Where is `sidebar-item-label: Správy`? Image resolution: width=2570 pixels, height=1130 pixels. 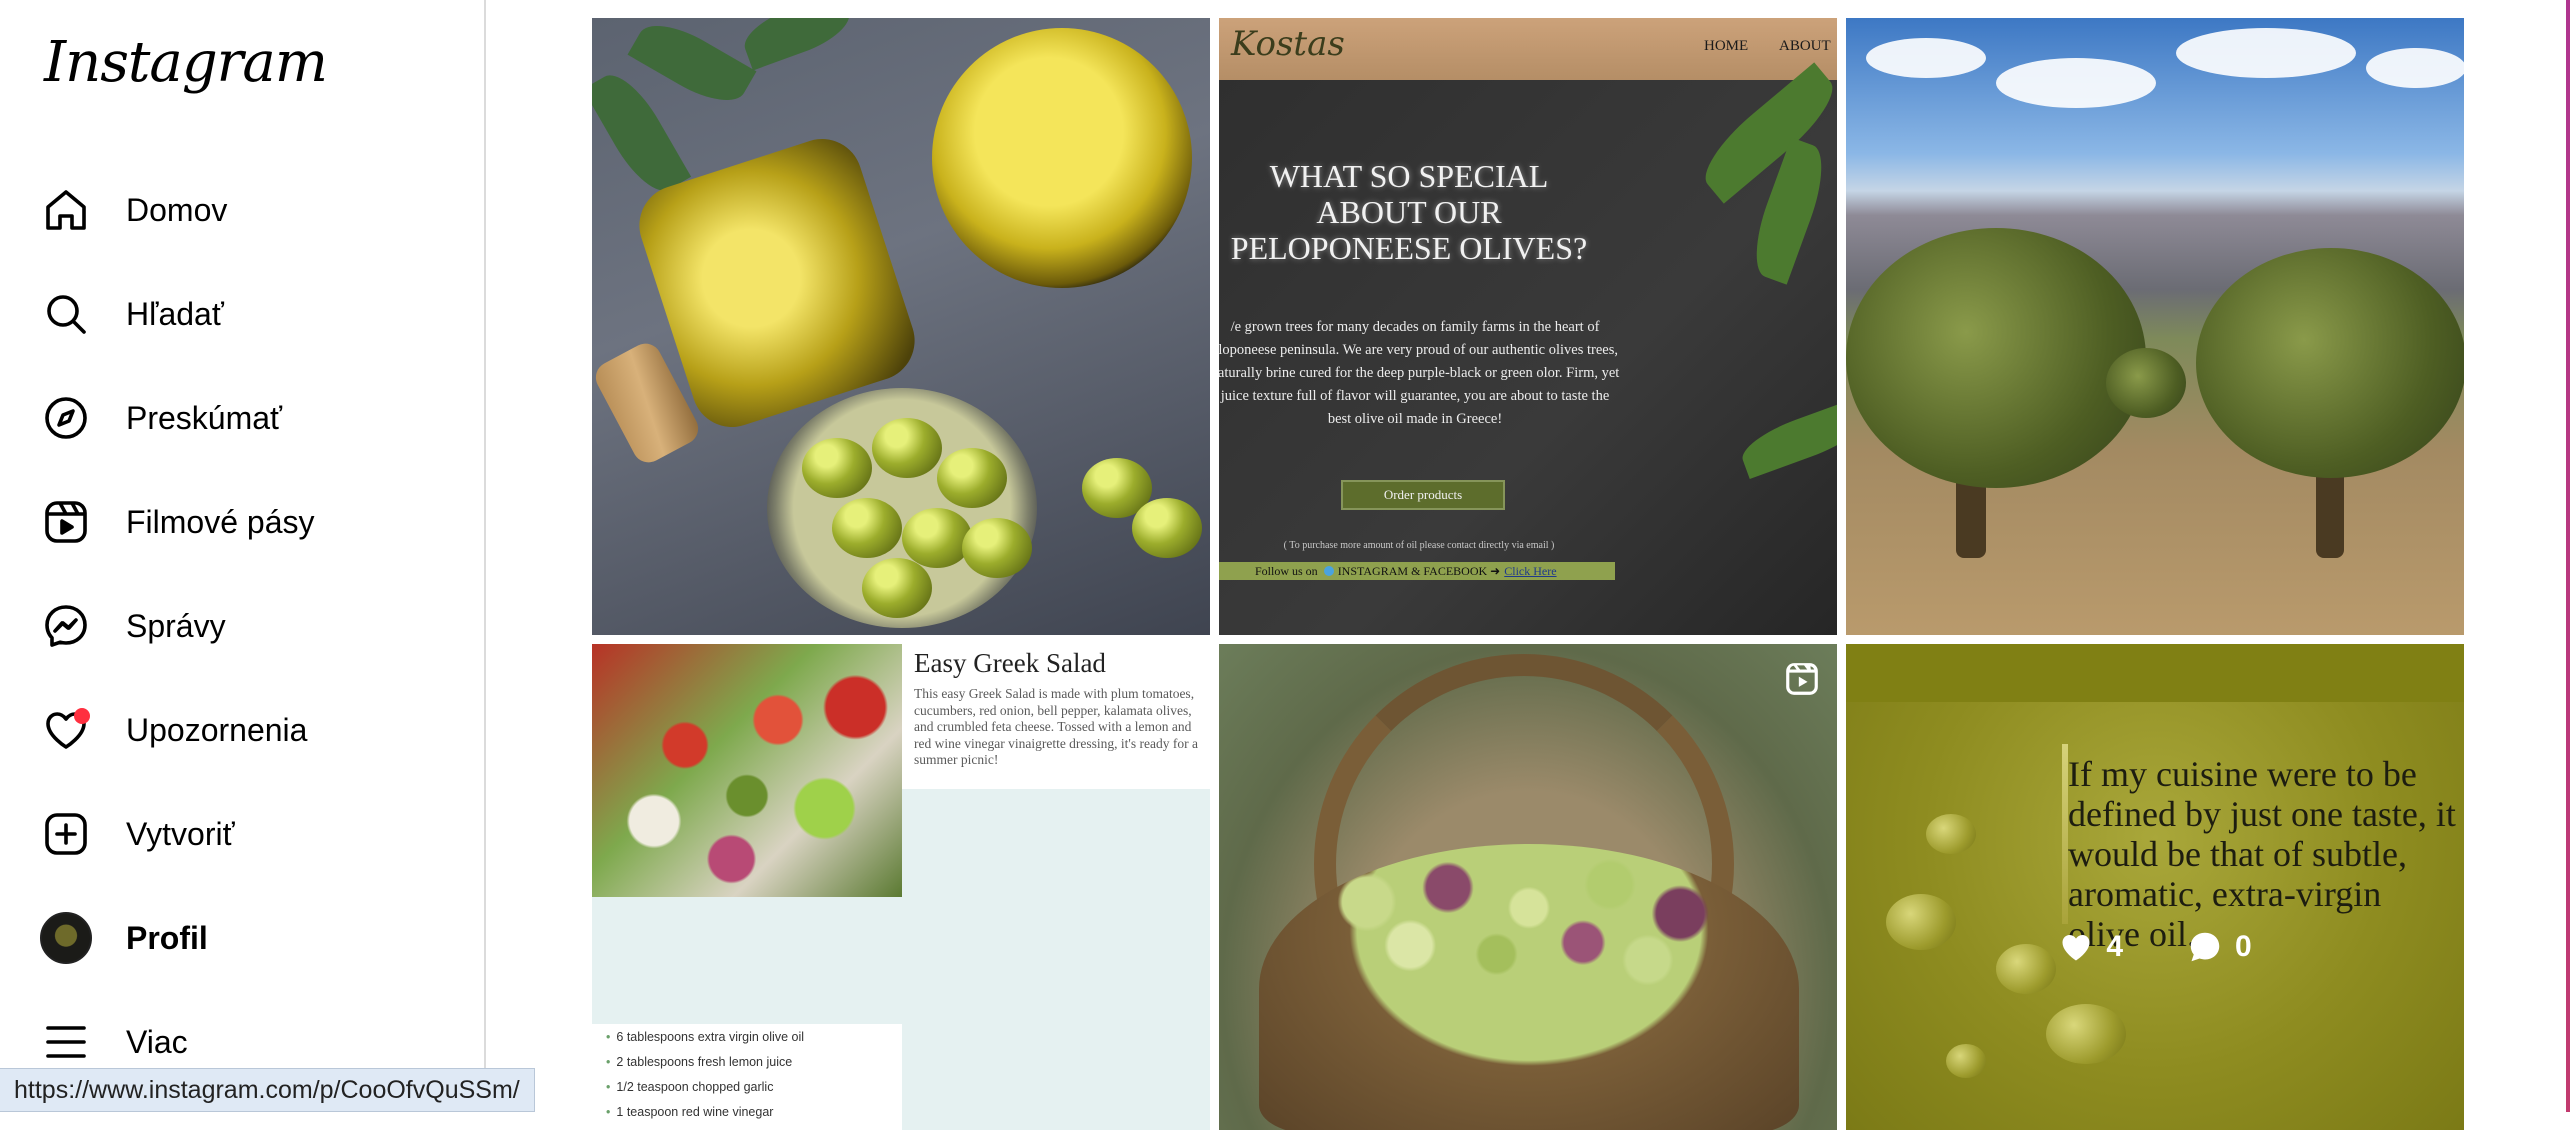 sidebar-item-label: Správy is located at coordinates (176, 625).